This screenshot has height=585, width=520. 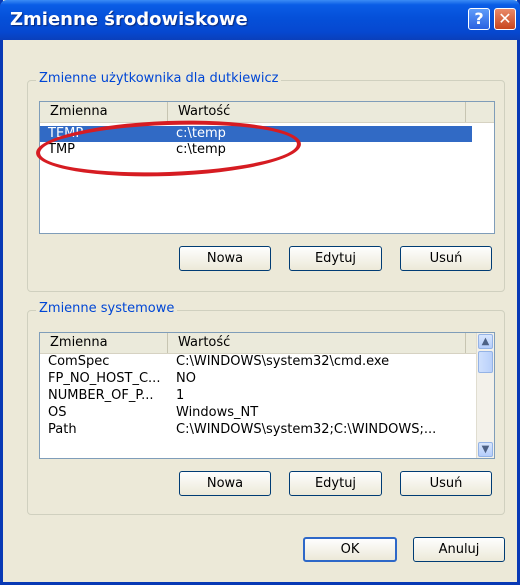 What do you see at coordinates (186, 378) in the screenshot?
I see `variable-value: NO` at bounding box center [186, 378].